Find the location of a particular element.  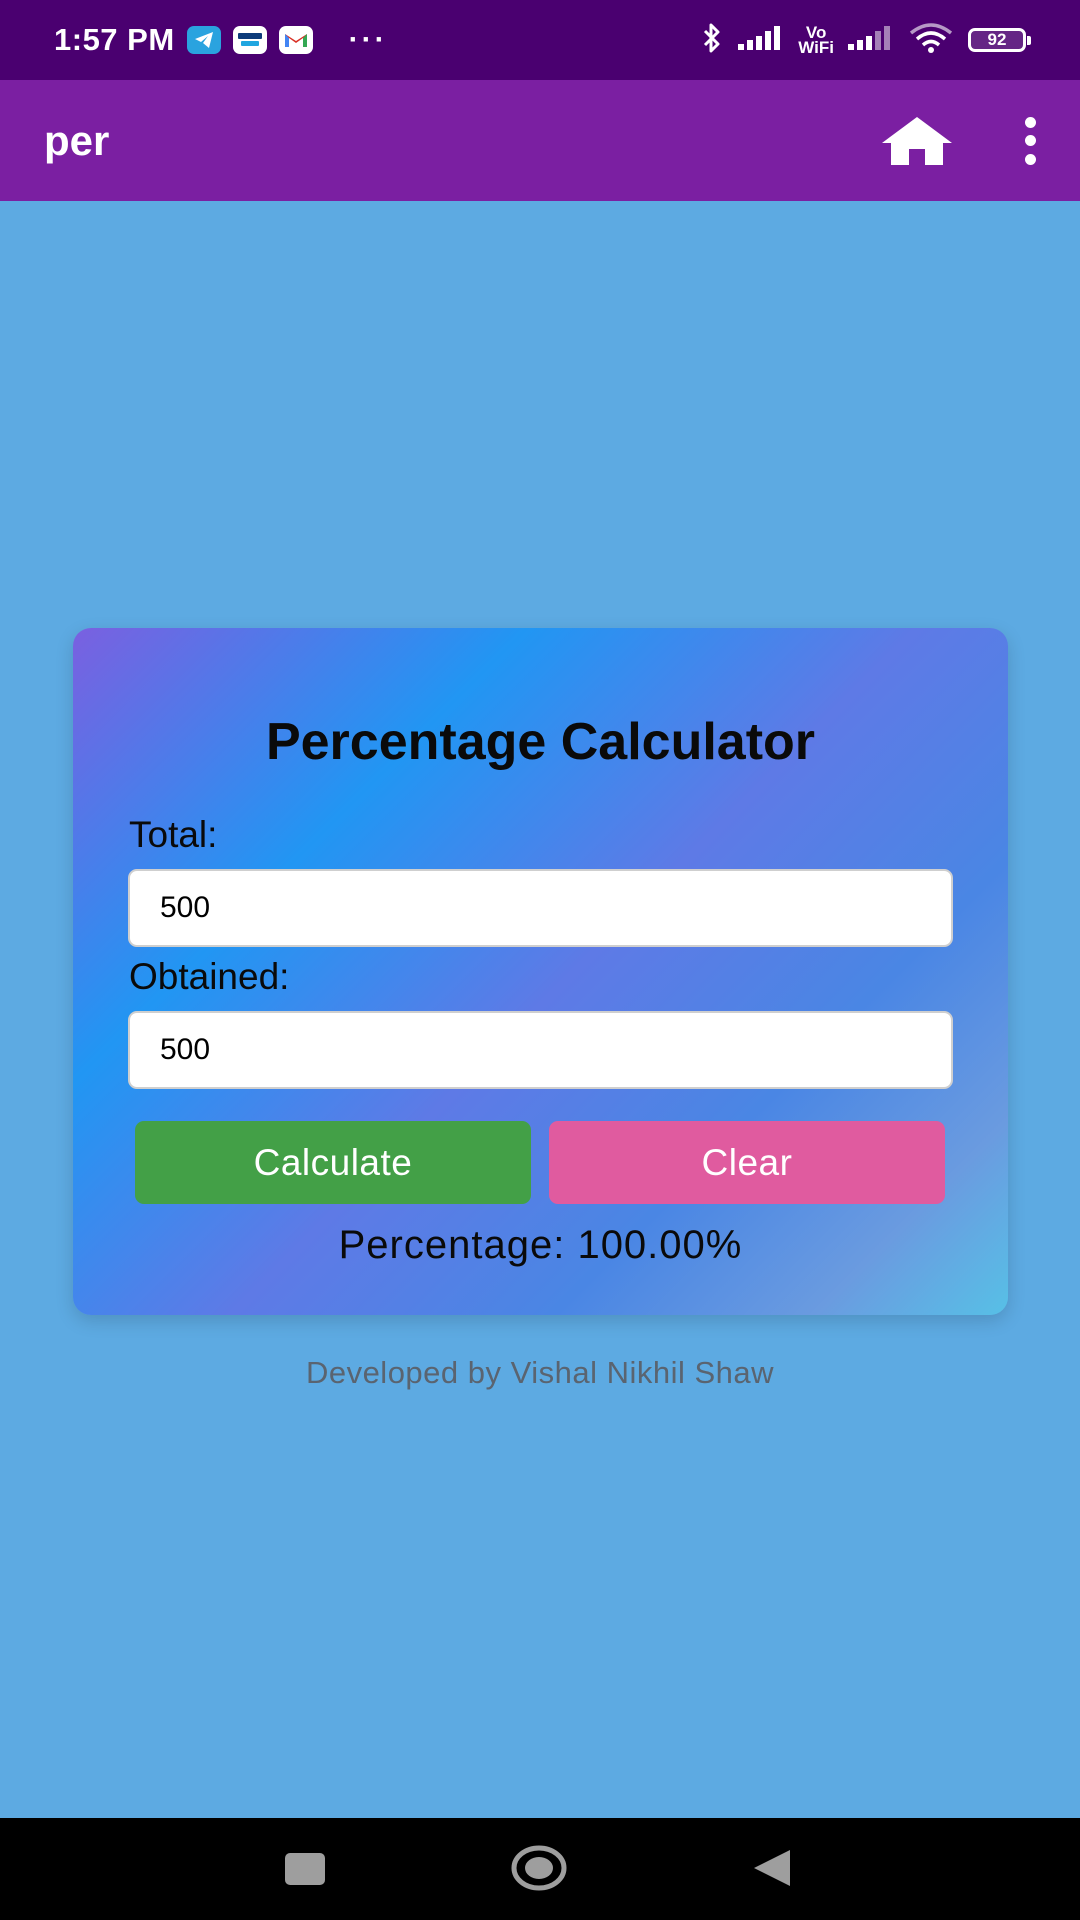

calculator-title: Percentage Calculator is located at coordinates (540, 742).